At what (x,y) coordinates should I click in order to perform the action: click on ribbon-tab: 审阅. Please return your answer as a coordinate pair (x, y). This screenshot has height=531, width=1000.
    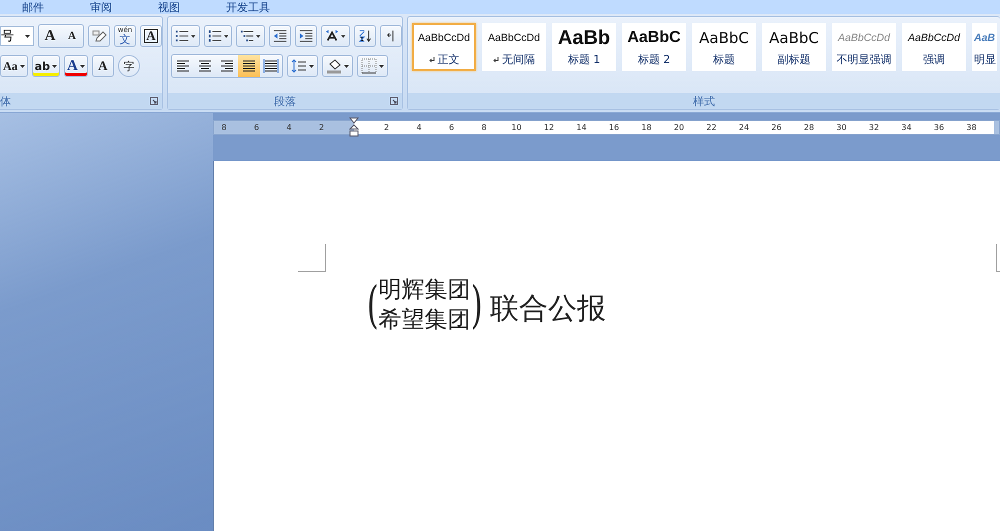
    Looking at the image, I should click on (101, 8).